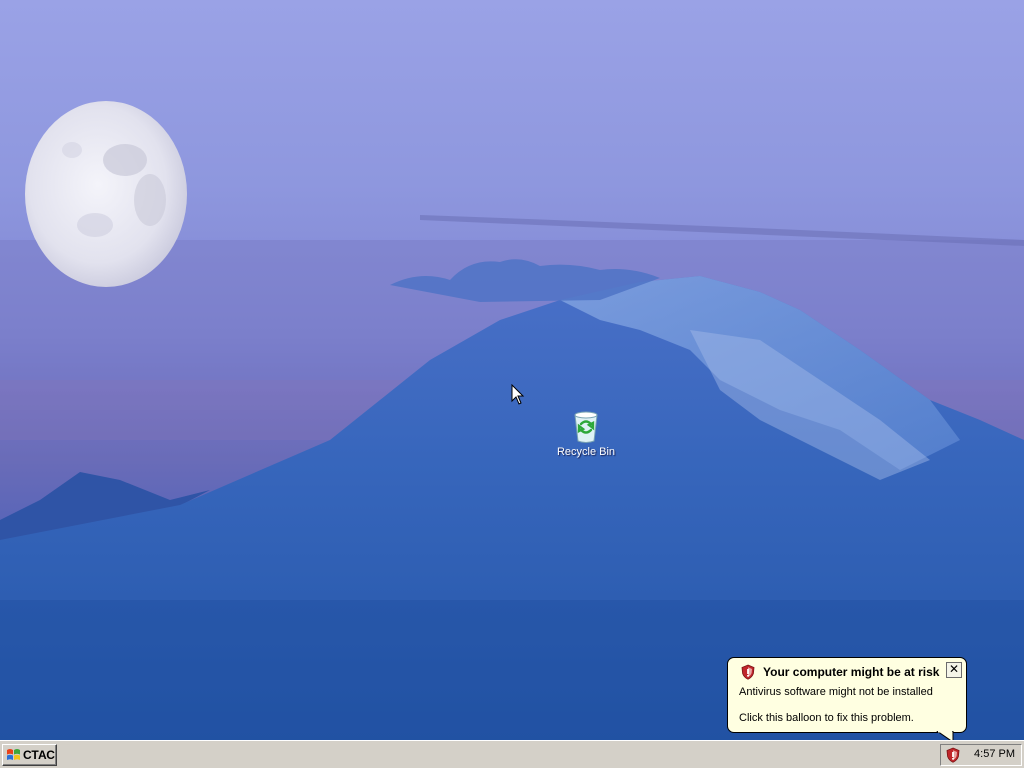 This screenshot has height=768, width=1024. What do you see at coordinates (39, 755) in the screenshot?
I see `start-button-label: СТАС` at bounding box center [39, 755].